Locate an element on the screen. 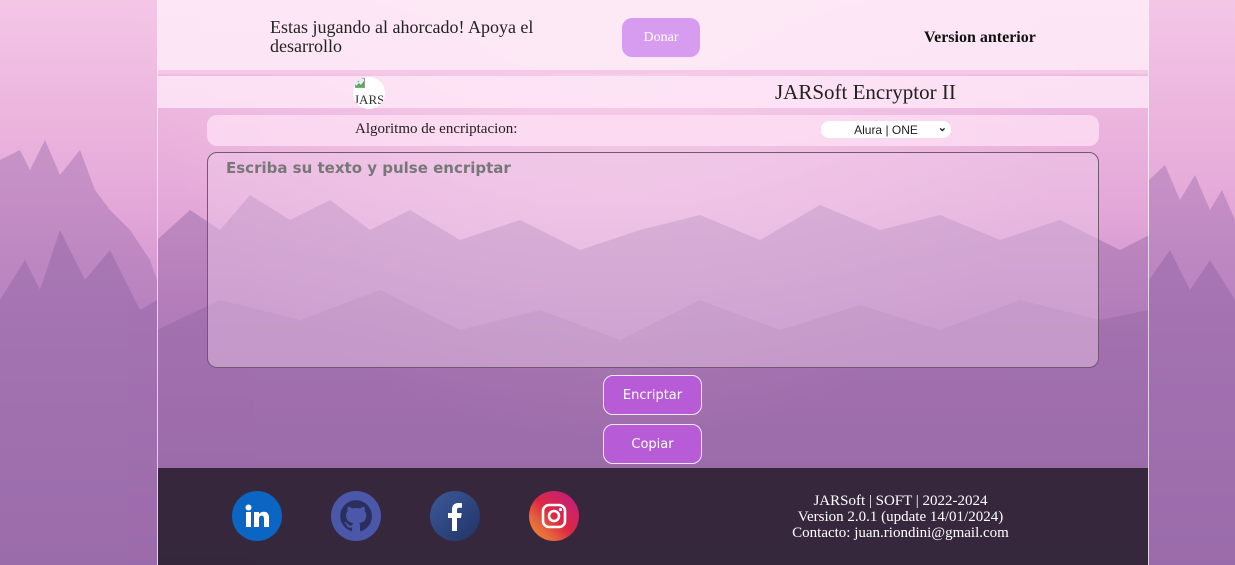 Image resolution: width=1235 pixels, height=565 pixels. footer-copyright: JARSoft | SOFT | 2022-2024 is located at coordinates (900, 501).